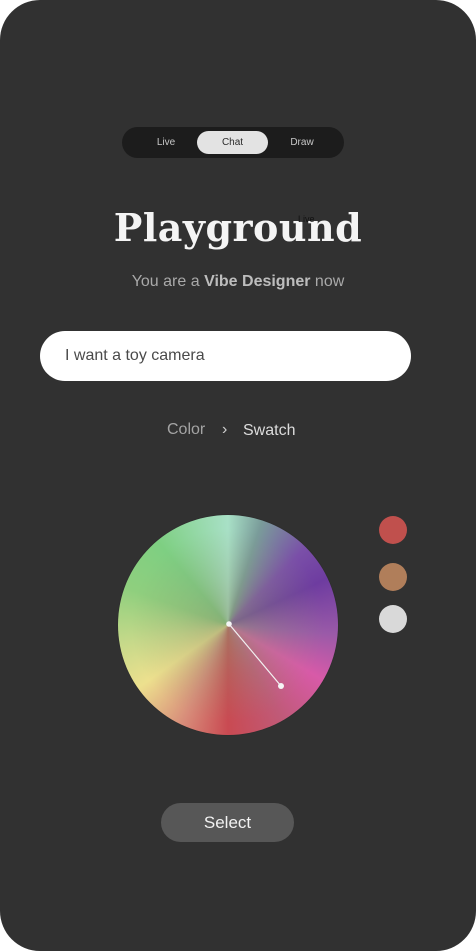 The height and width of the screenshot is (951, 476). I want to click on prompt-field, so click(225, 356).